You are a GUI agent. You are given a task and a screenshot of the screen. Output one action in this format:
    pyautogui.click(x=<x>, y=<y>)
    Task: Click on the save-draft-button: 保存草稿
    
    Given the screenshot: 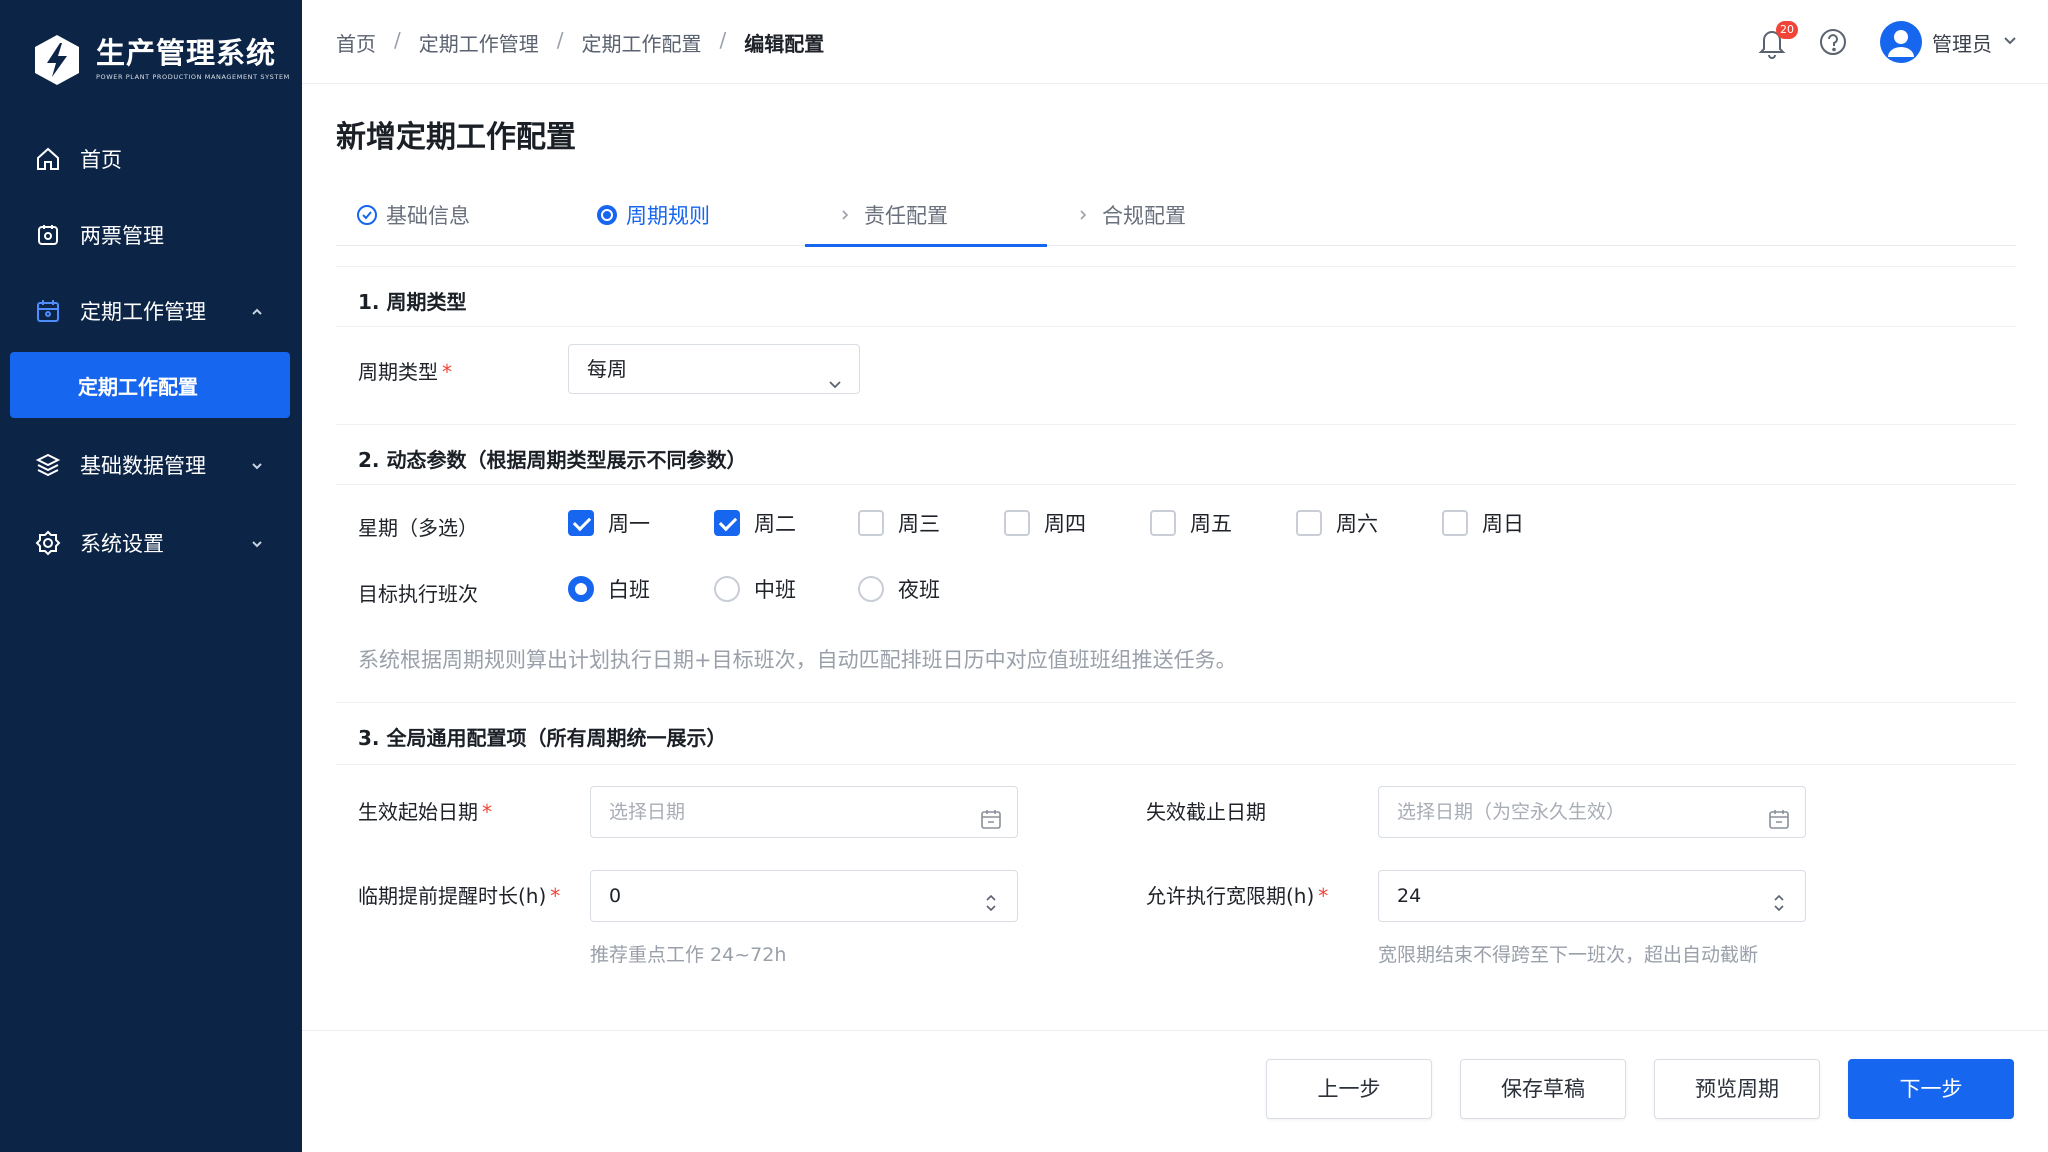 What is the action you would take?
    pyautogui.click(x=1543, y=1089)
    